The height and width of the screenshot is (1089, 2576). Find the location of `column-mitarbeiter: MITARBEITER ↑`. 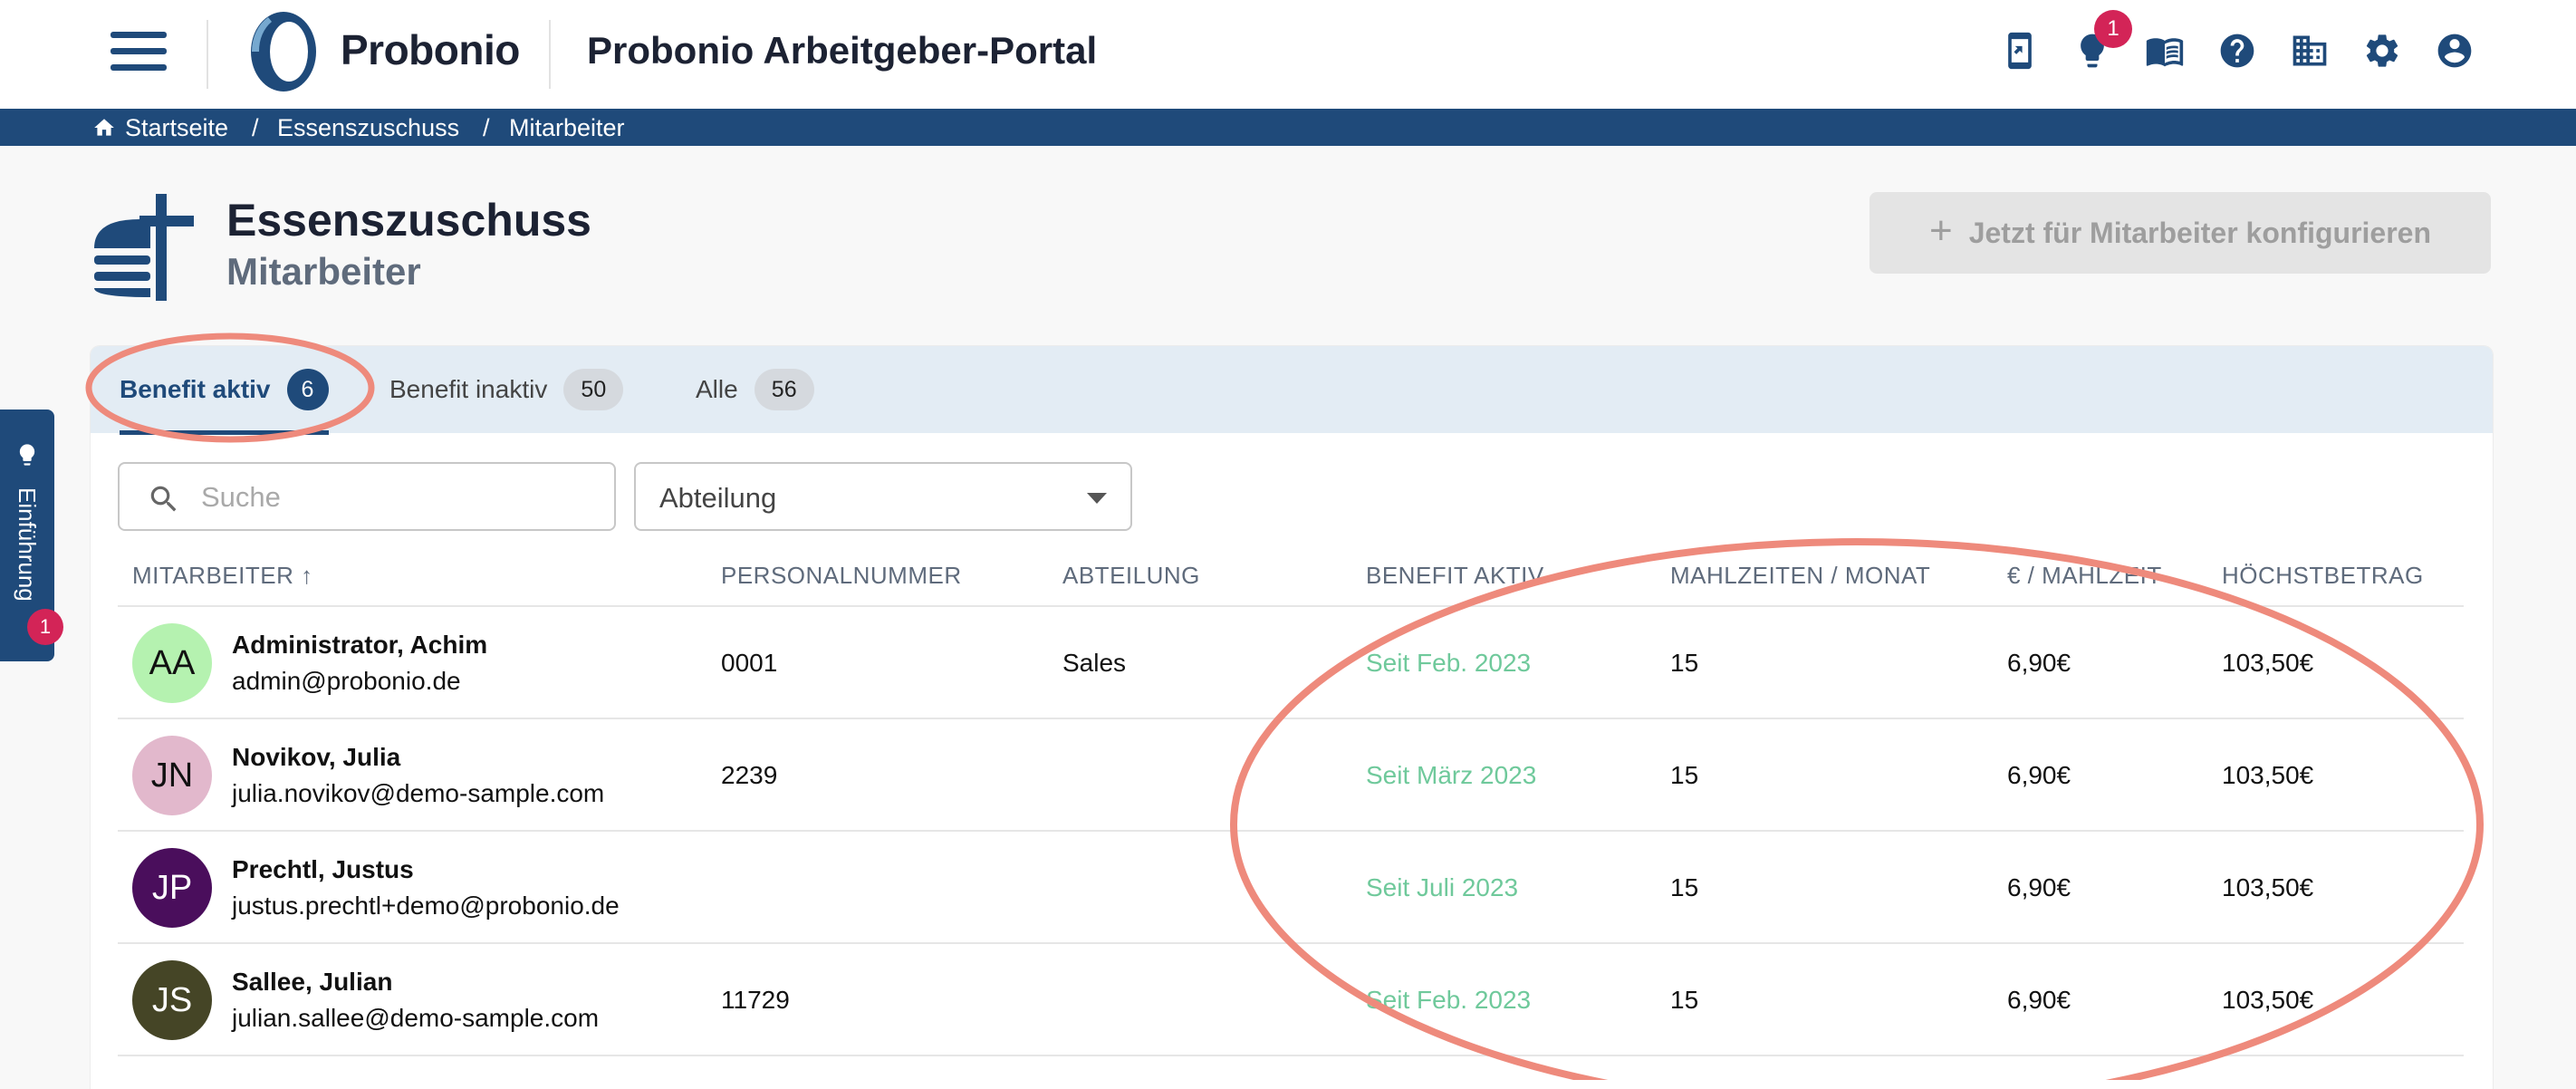

column-mitarbeiter: MITARBEITER ↑ is located at coordinates (222, 576).